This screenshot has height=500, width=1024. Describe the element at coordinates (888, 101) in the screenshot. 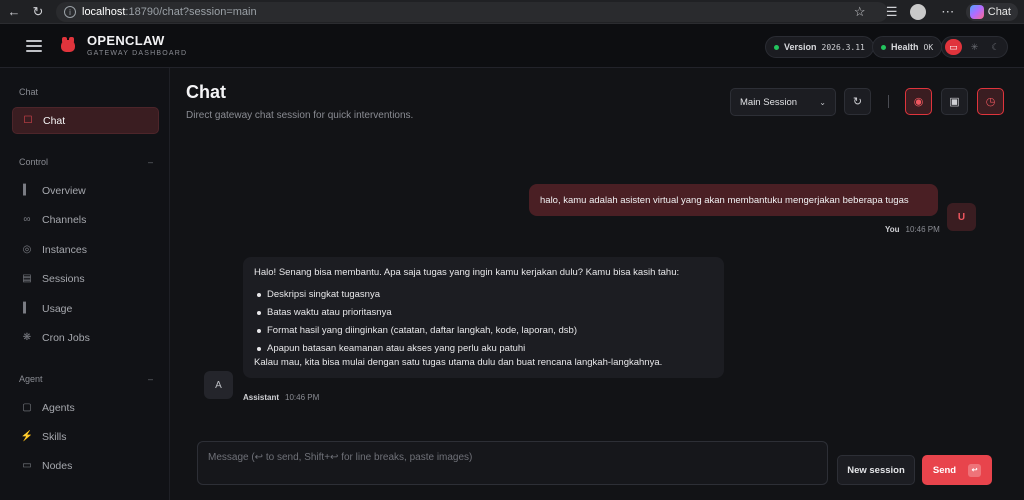

I see `divider` at that location.